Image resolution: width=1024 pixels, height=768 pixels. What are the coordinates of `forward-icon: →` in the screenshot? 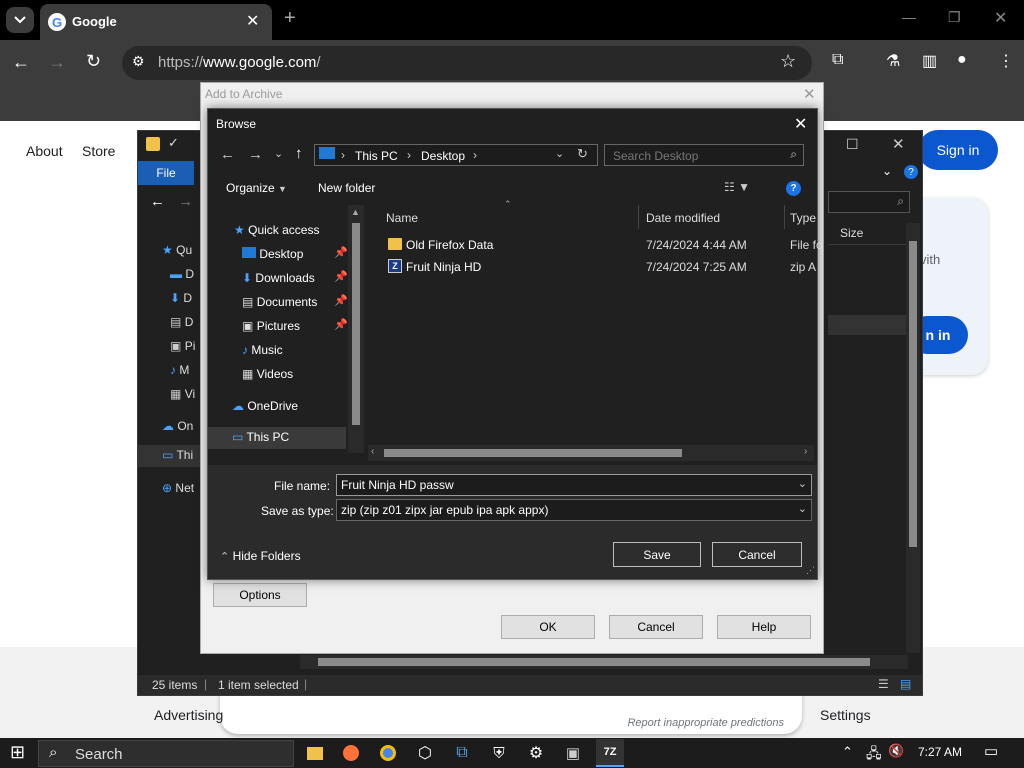 It's located at (57, 62).